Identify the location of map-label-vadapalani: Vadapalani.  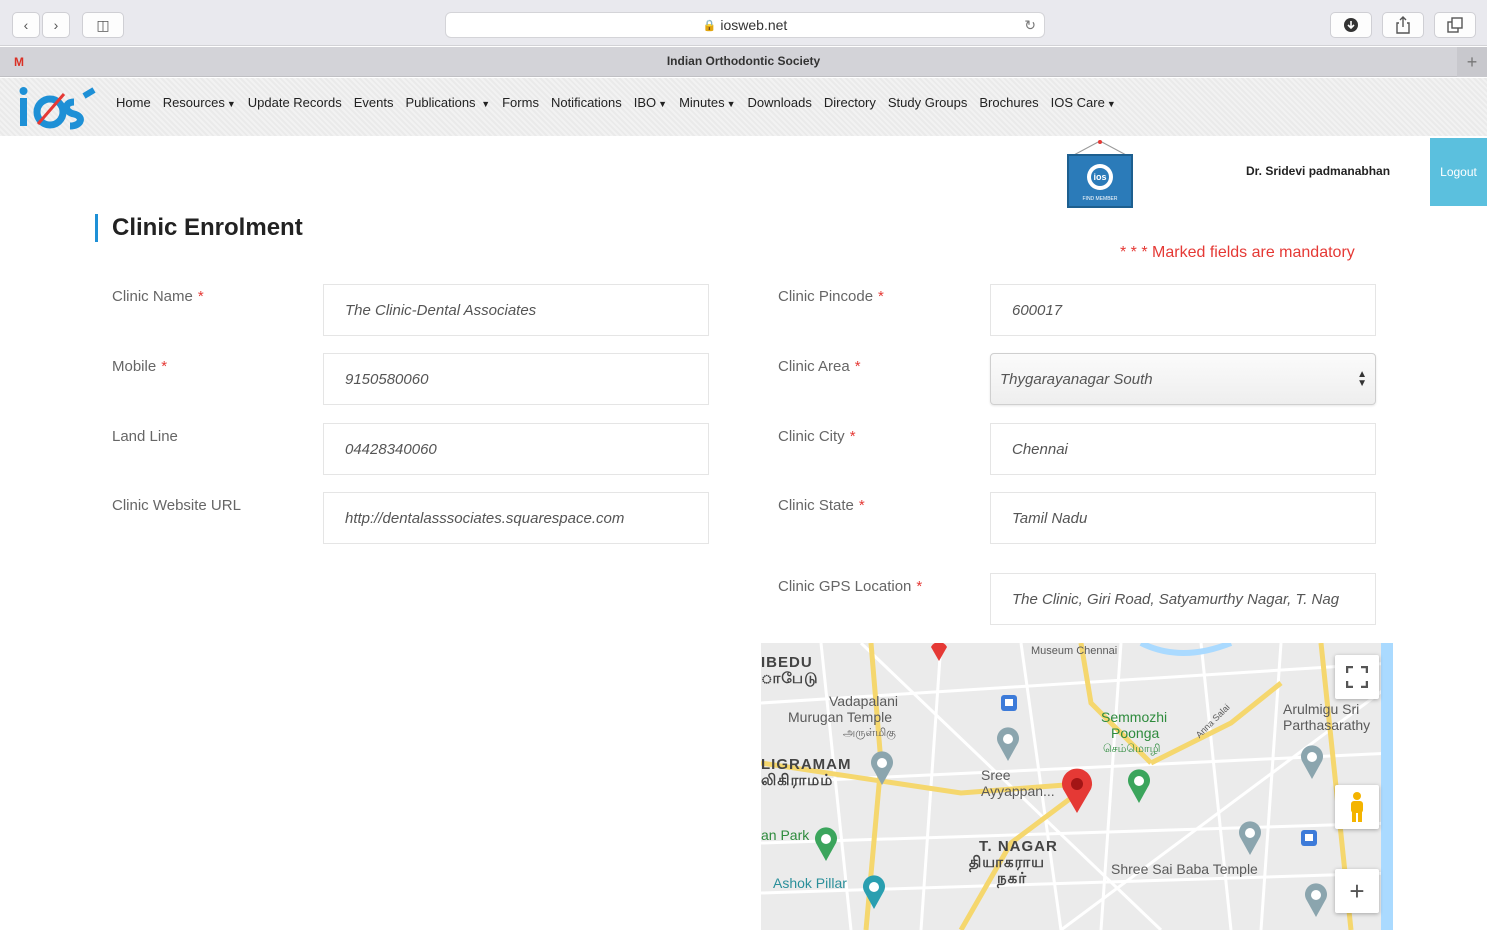
(864, 701).